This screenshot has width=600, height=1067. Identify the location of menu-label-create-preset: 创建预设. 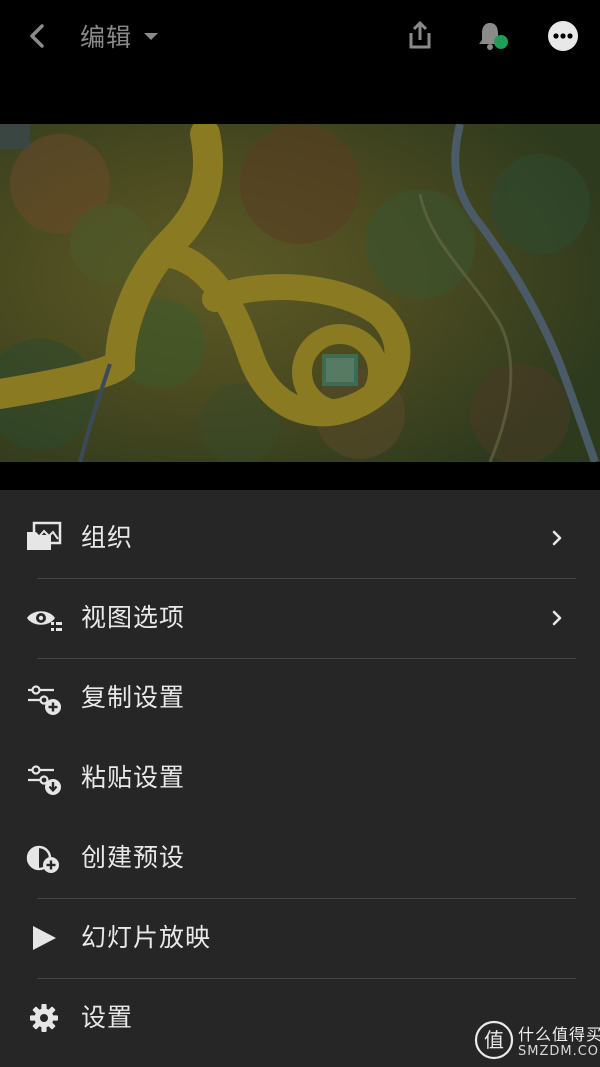
(133, 857).